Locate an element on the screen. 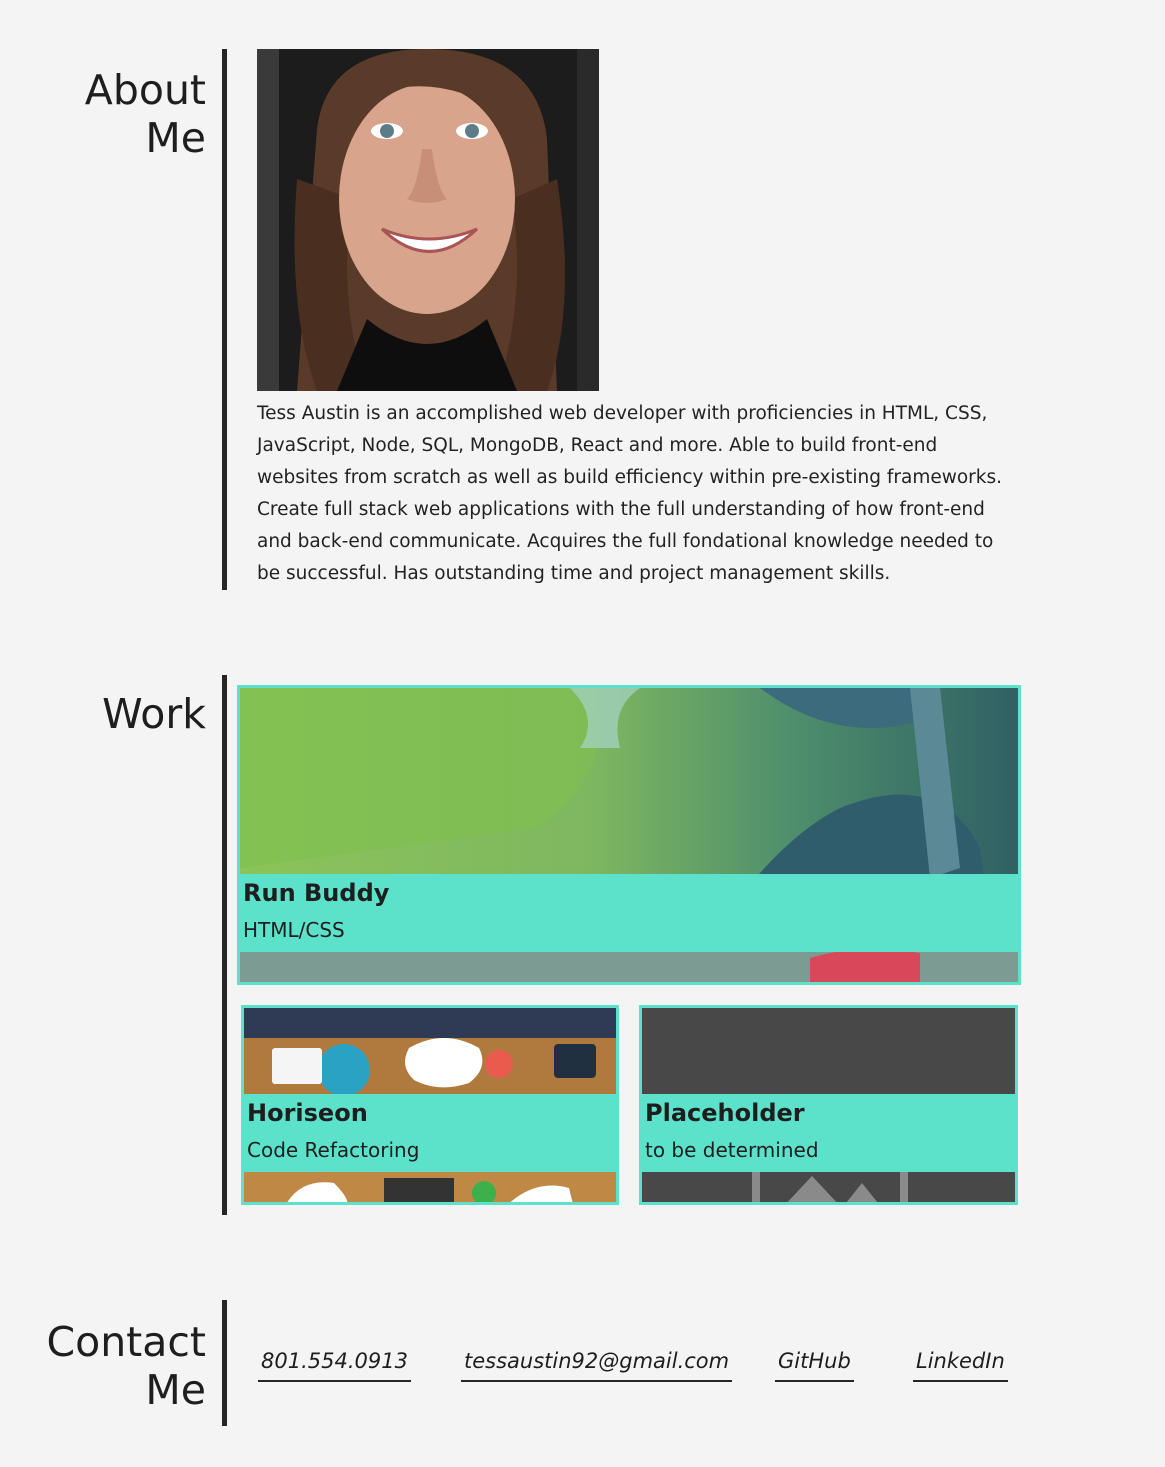 This screenshot has height=1467, width=1165. project-card-placeholder: Placeholder to be determined is located at coordinates (828, 1105).